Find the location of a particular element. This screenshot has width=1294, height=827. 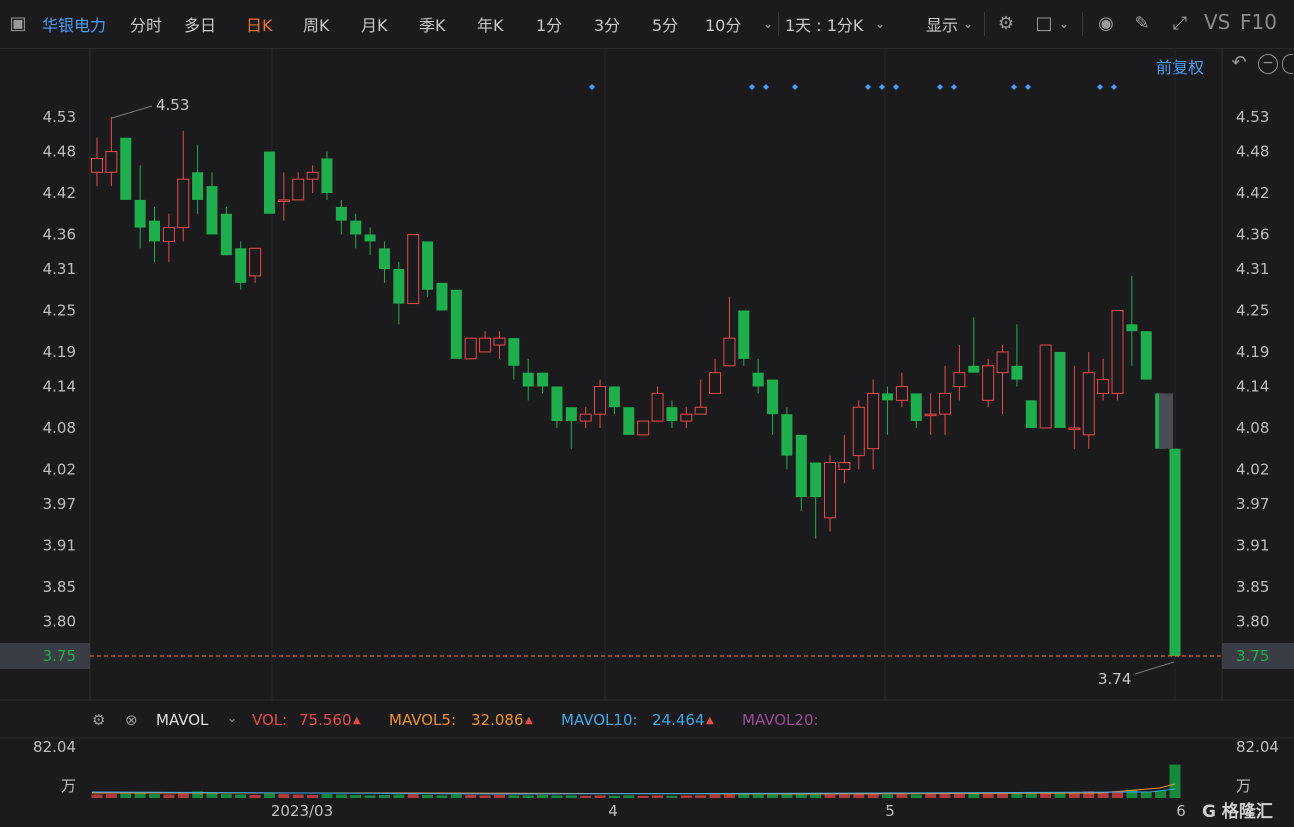

price-tick-right: 4.48 is located at coordinates (1252, 152).